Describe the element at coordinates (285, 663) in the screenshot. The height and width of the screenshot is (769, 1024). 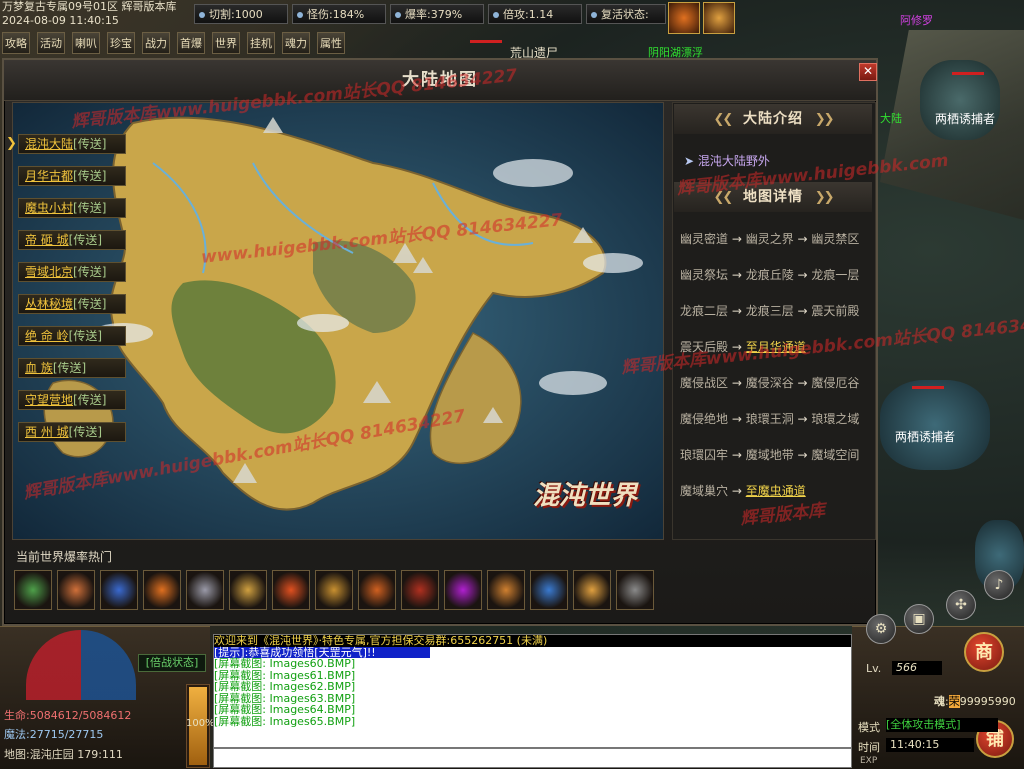
I see `chat-message: [屏幕截图: Images60.BMP]` at that location.